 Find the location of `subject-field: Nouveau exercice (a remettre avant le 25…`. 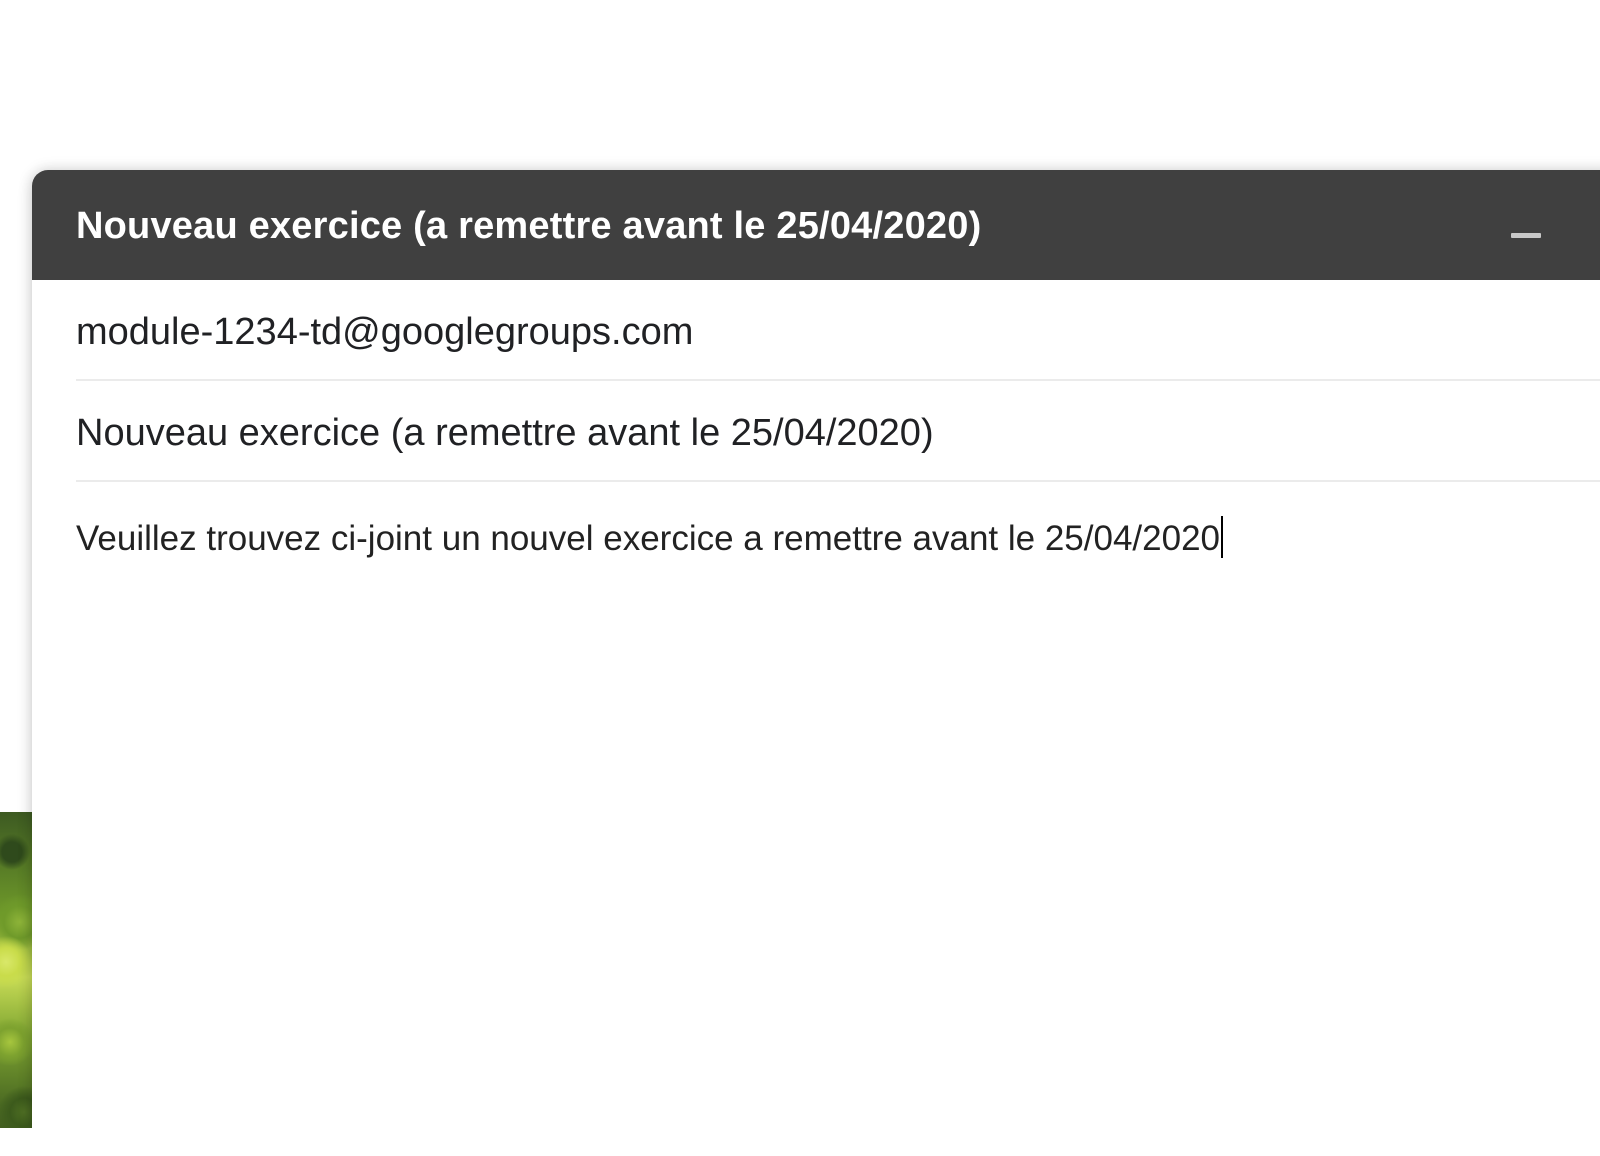

subject-field: Nouveau exercice (a remettre avant le 25… is located at coordinates (838, 431).